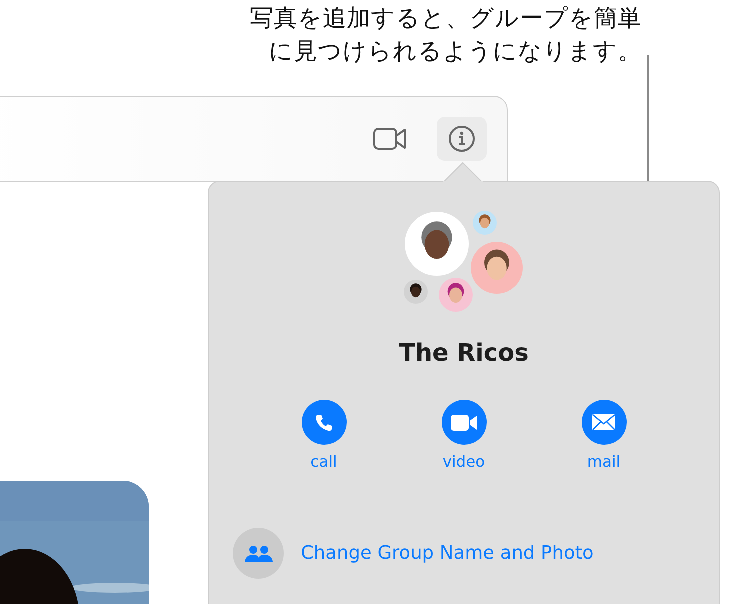 Image resolution: width=745 pixels, height=604 pixels. I want to click on video-button, so click(464, 422).